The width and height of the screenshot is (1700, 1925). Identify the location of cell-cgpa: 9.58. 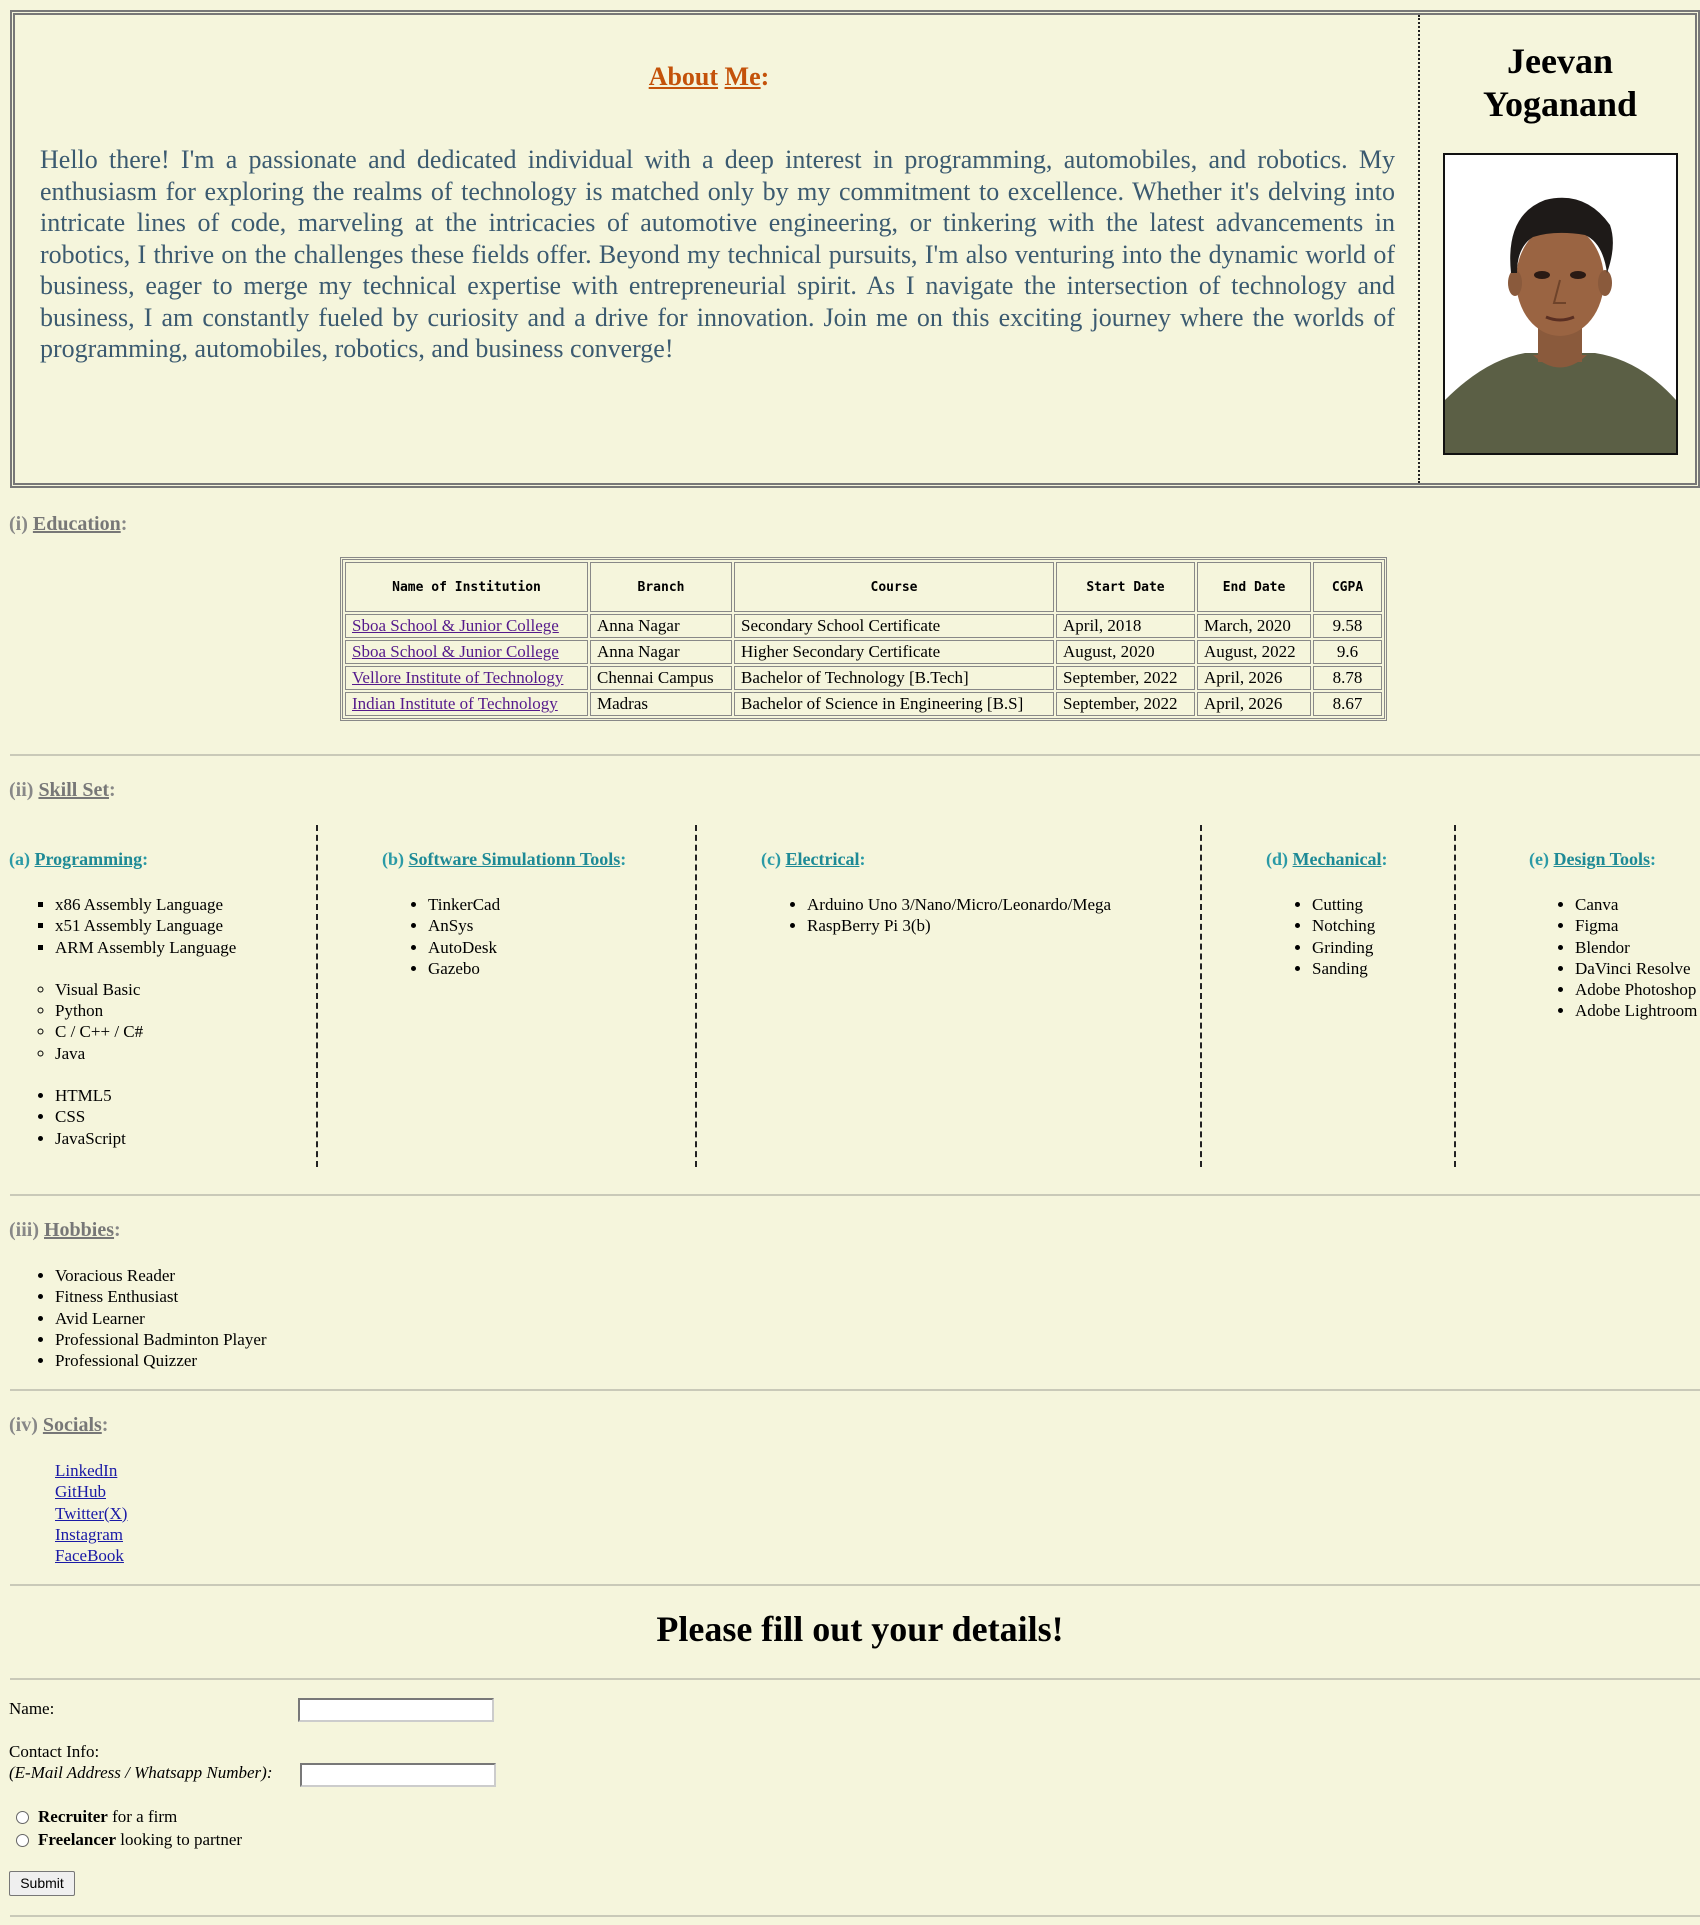
(1347, 626).